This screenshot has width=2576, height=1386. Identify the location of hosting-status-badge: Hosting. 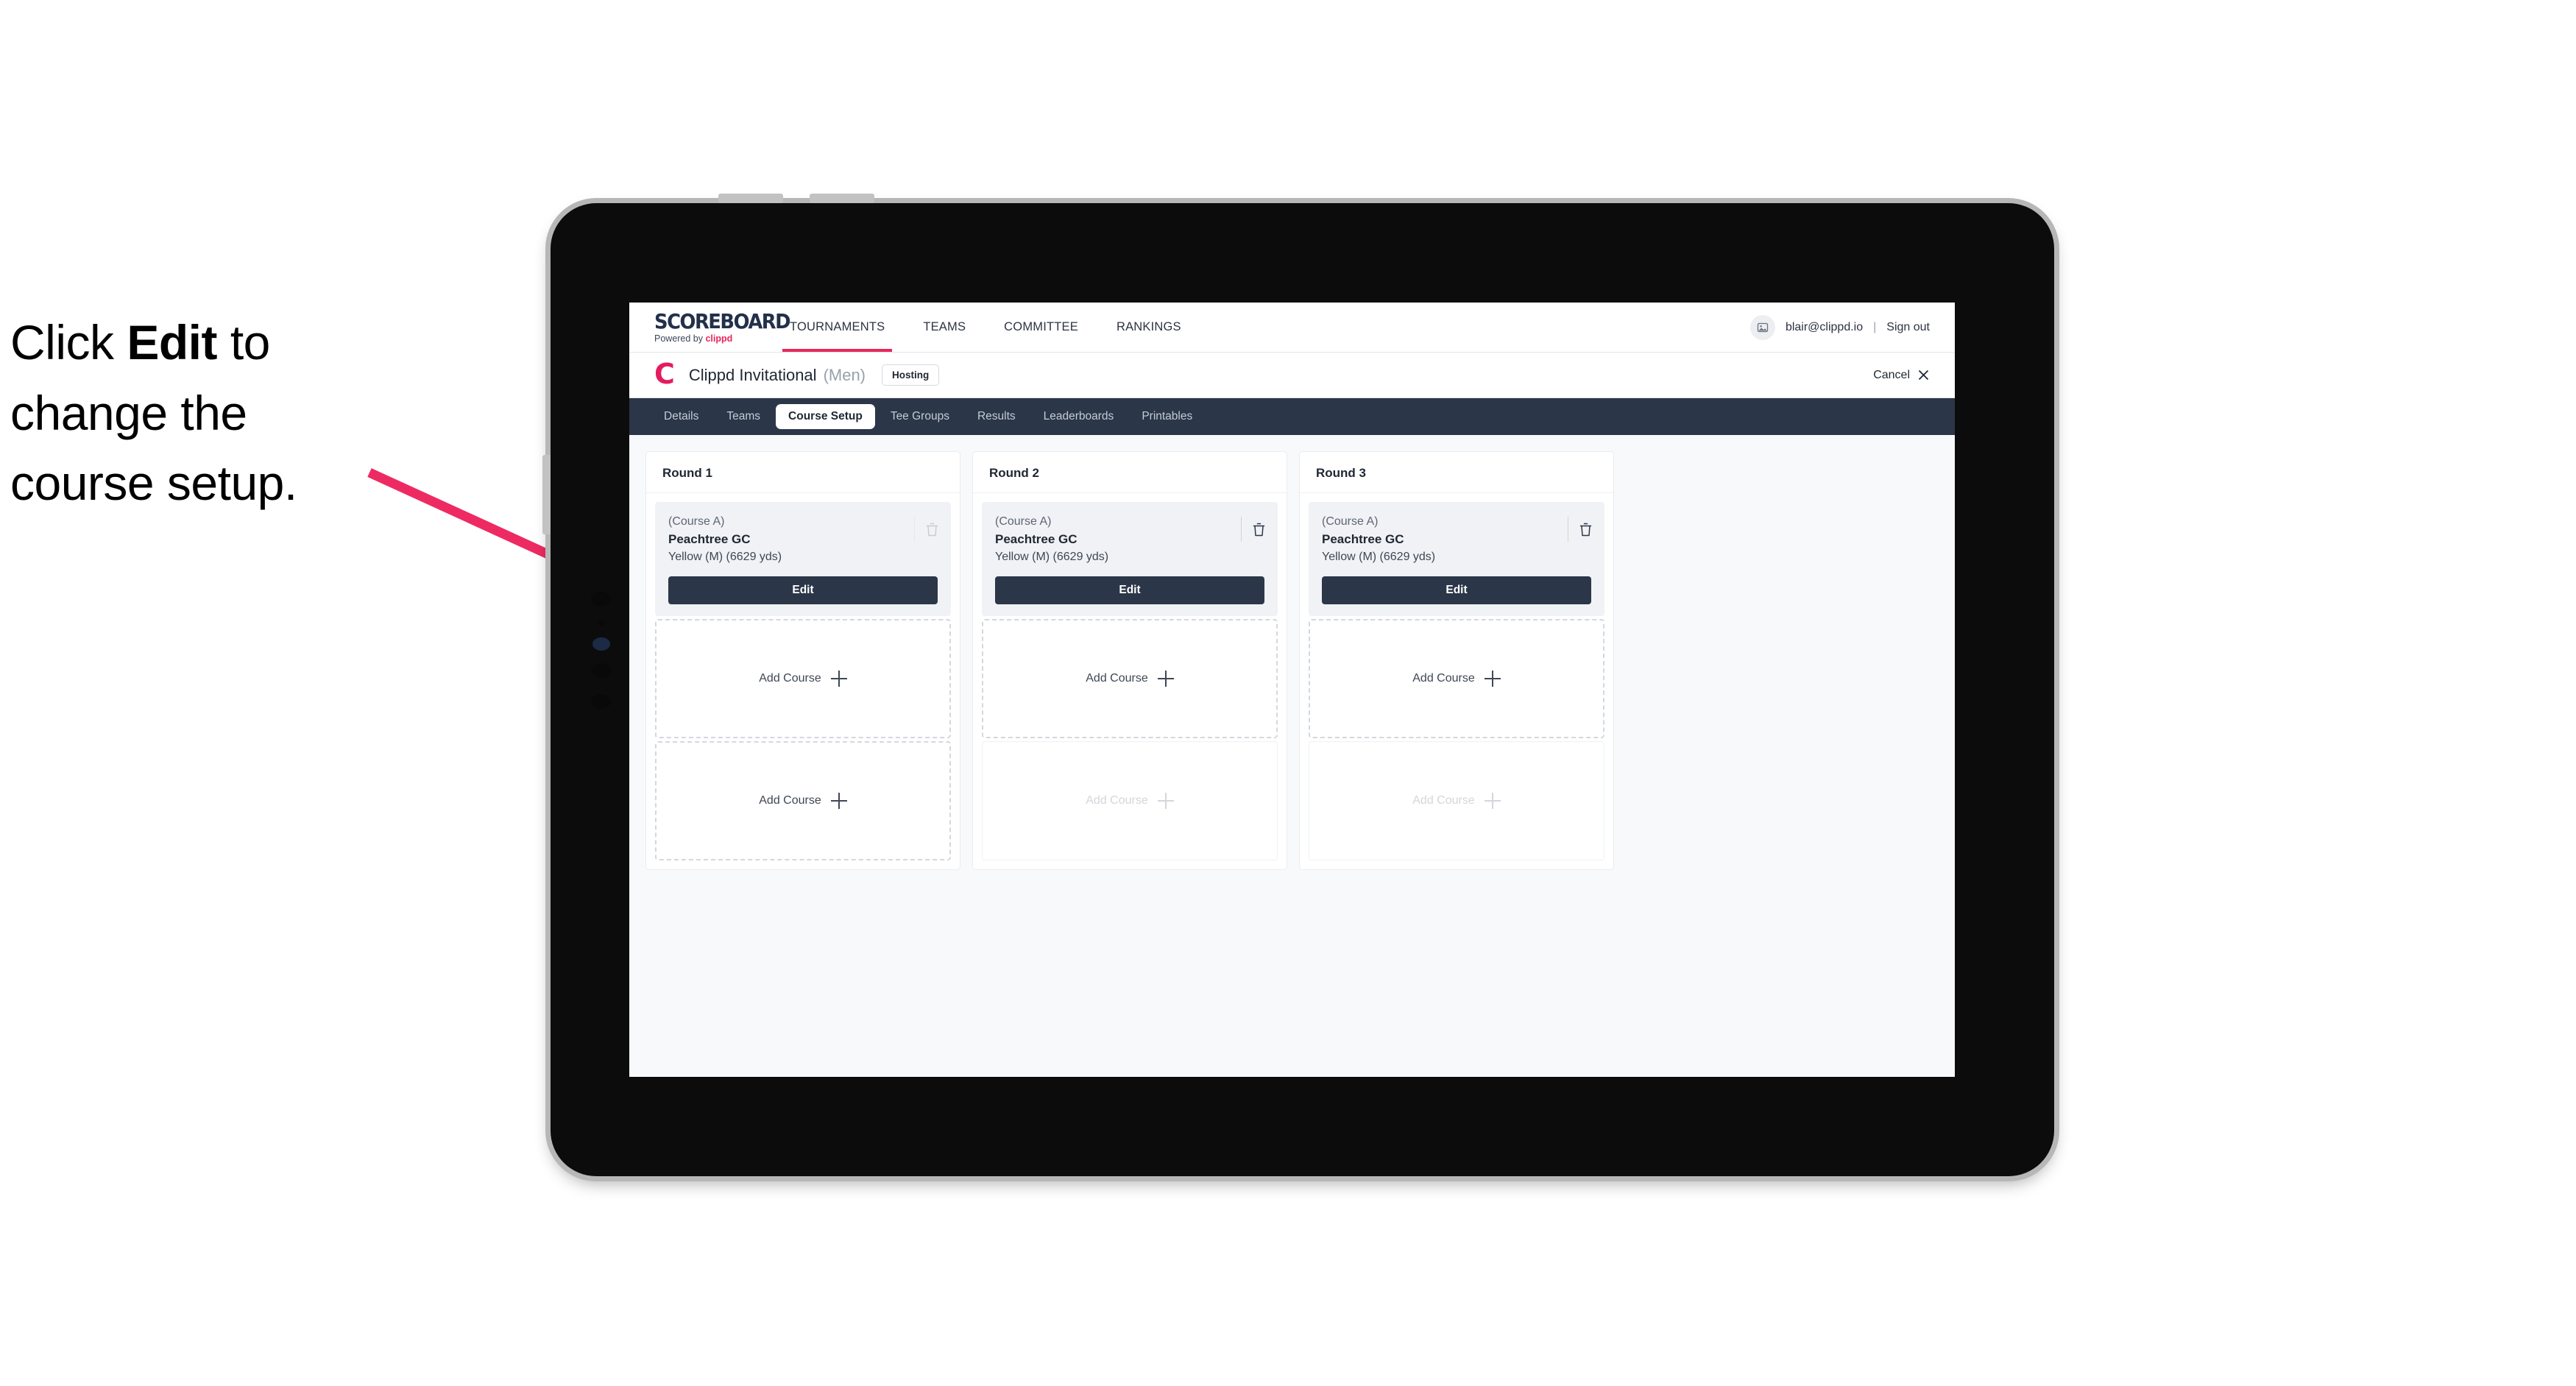
(911, 375).